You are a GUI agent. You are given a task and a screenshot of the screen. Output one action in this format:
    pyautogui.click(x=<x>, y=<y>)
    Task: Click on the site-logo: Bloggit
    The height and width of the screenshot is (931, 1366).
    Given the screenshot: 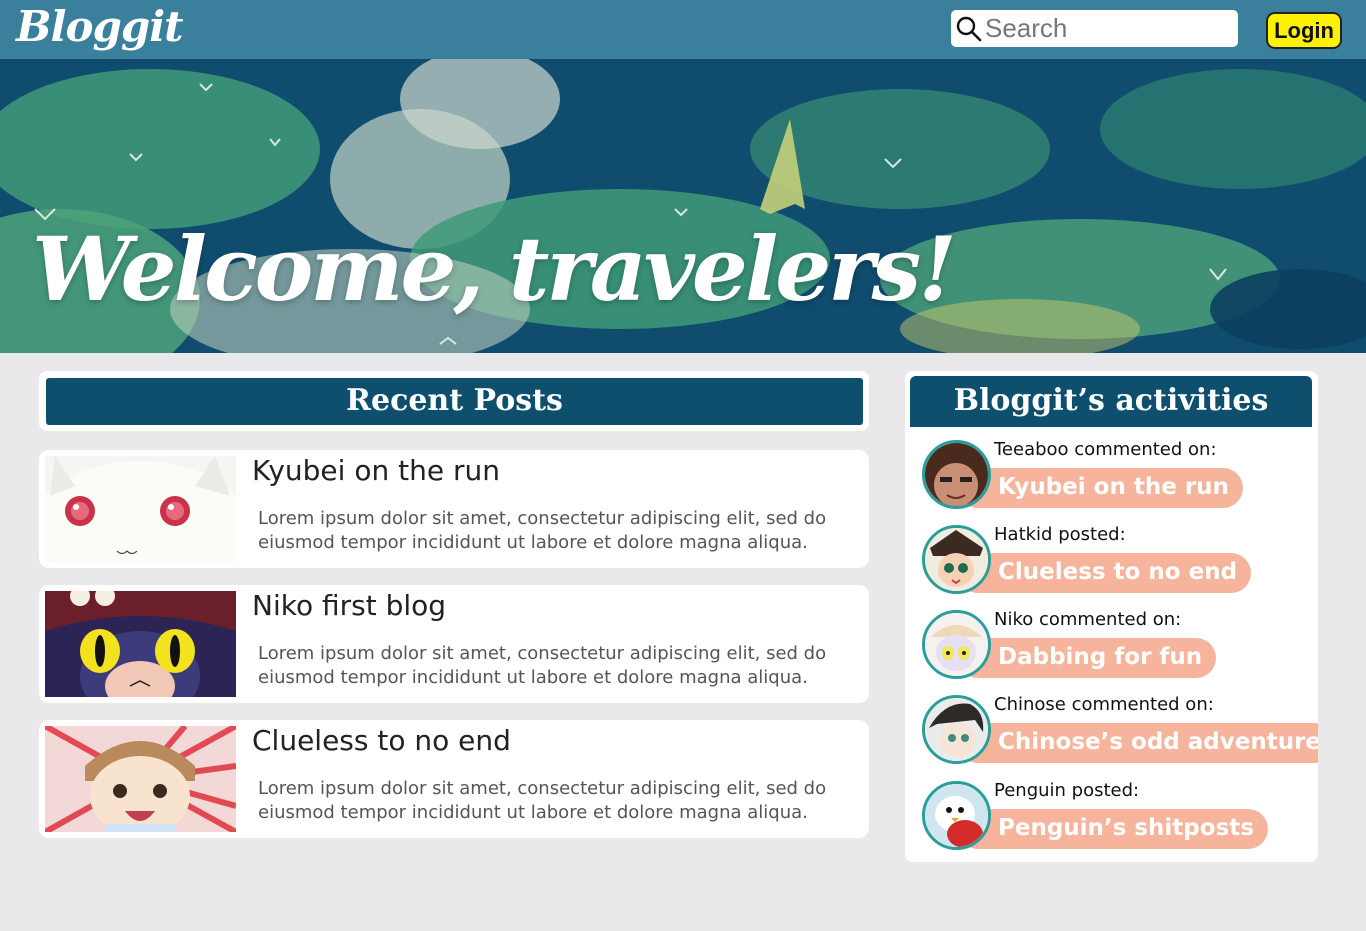 What is the action you would take?
    pyautogui.click(x=100, y=26)
    